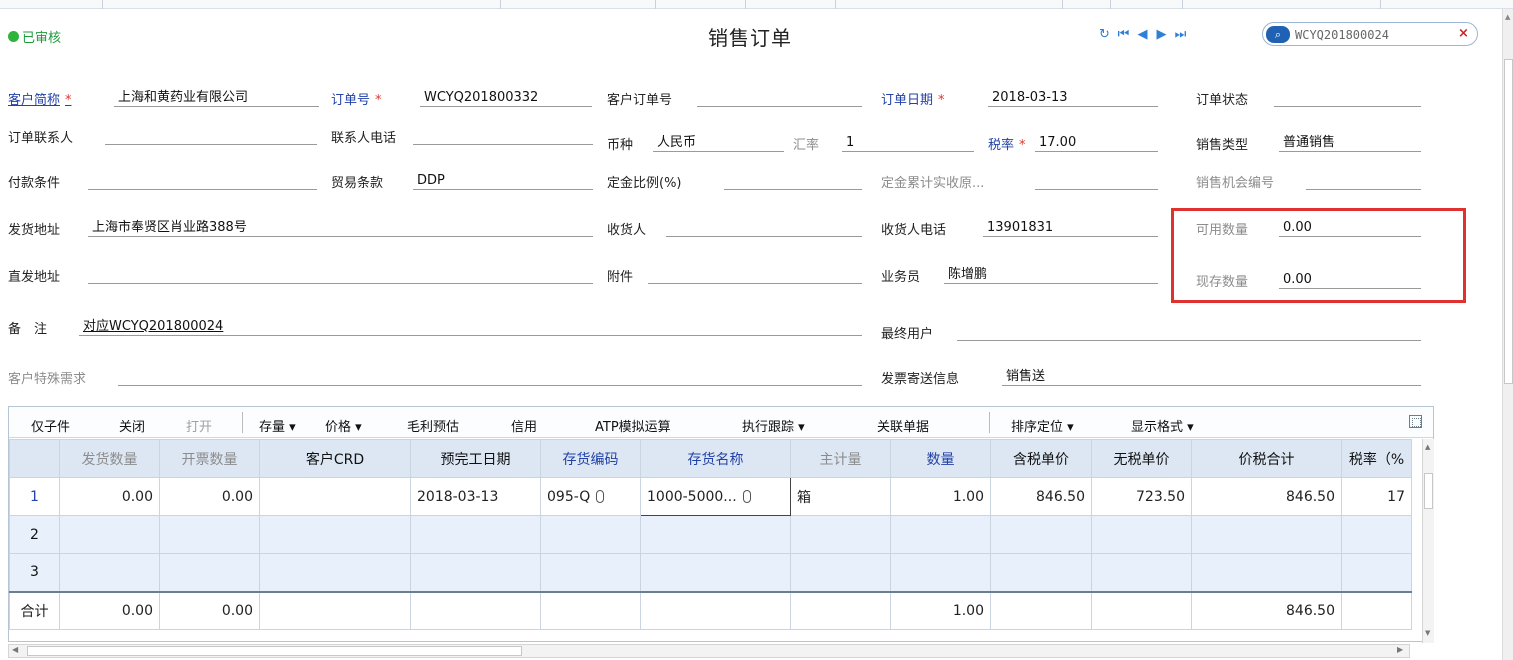  What do you see at coordinates (1070, 228) in the screenshot?
I see `receiver-phone-field: 13901831` at bounding box center [1070, 228].